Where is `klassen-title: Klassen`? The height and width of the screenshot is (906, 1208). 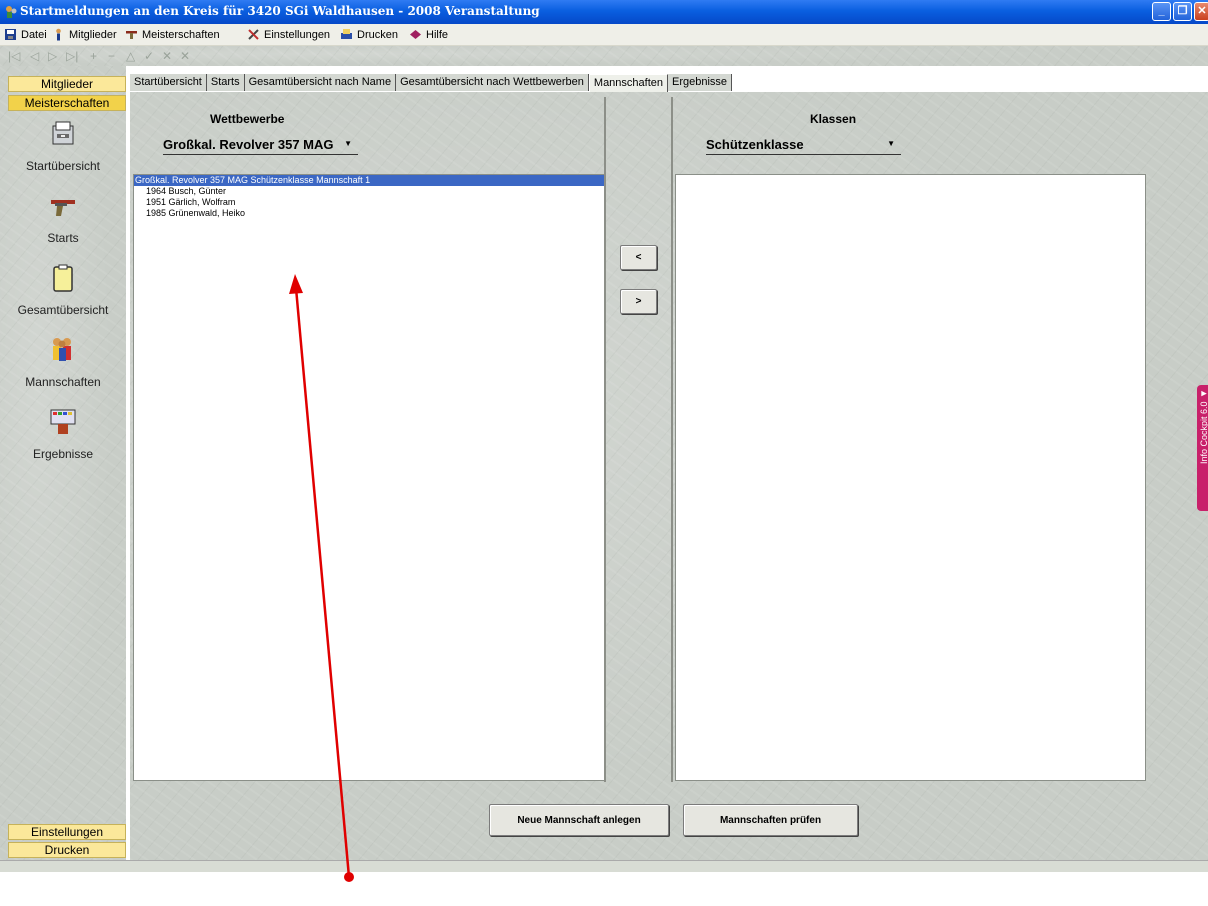
klassen-title: Klassen is located at coordinates (833, 119).